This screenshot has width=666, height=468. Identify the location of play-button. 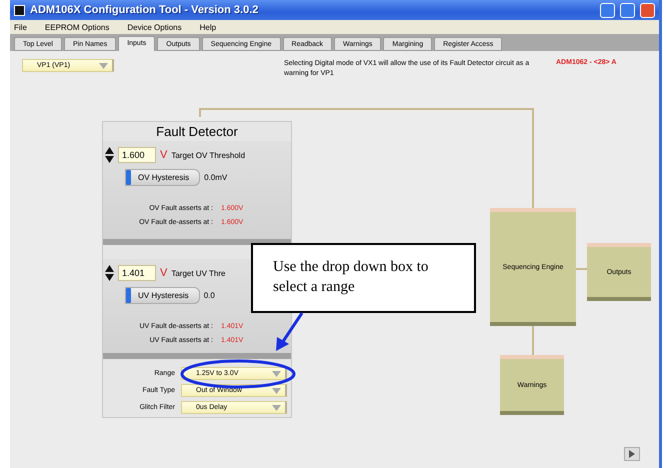
(632, 454).